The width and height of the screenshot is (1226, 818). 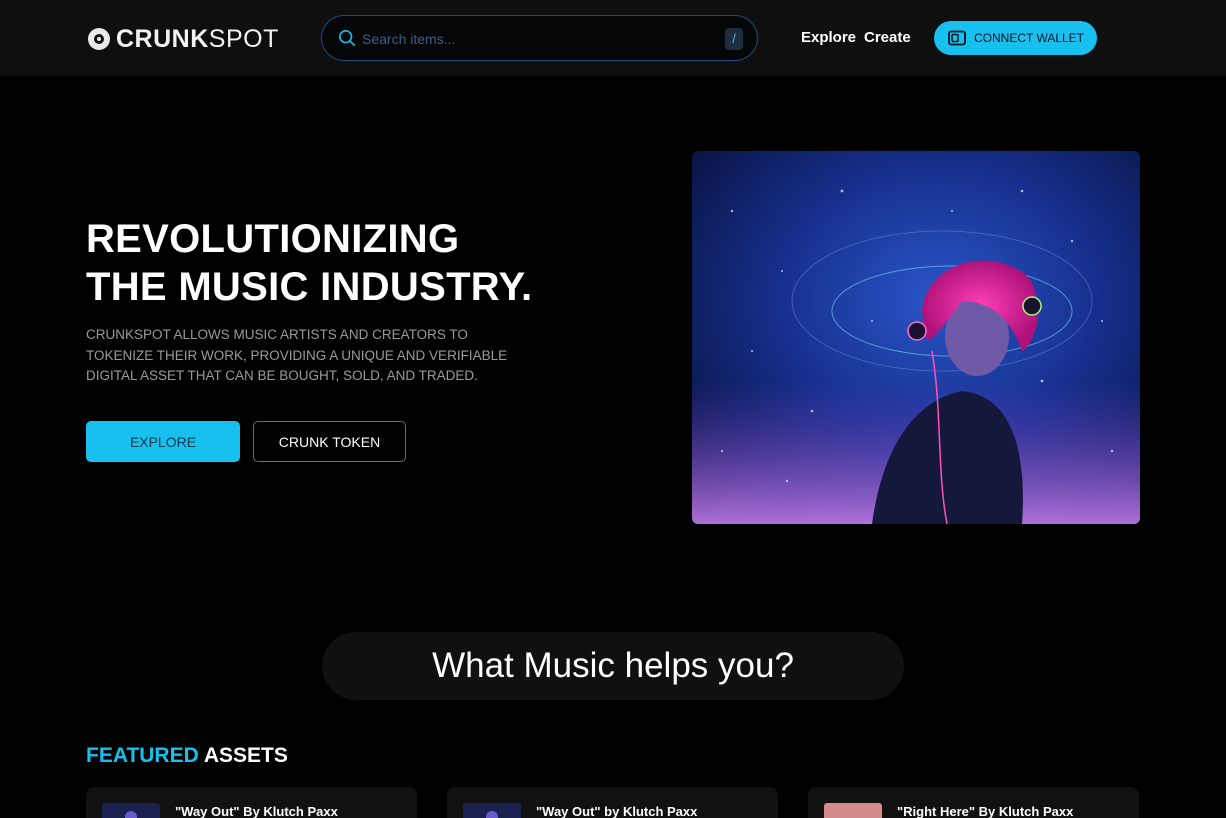 I want to click on featured-heading-accent: FEATURED, so click(x=142, y=755).